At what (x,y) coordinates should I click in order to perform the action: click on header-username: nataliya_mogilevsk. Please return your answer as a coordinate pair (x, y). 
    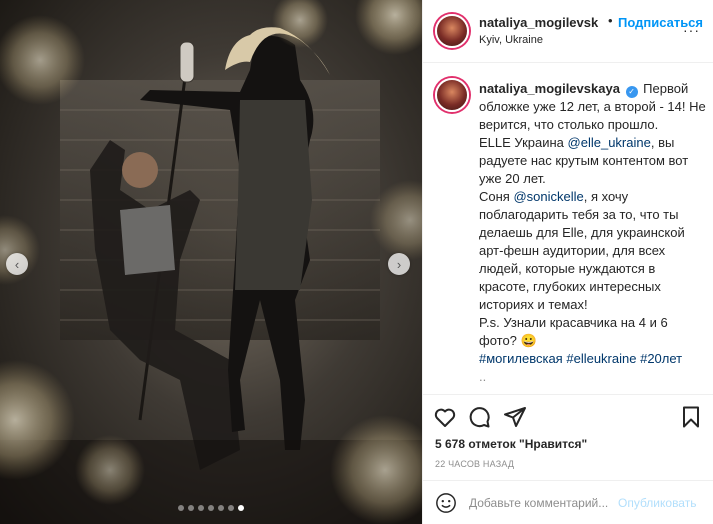
    Looking at the image, I should click on (538, 22).